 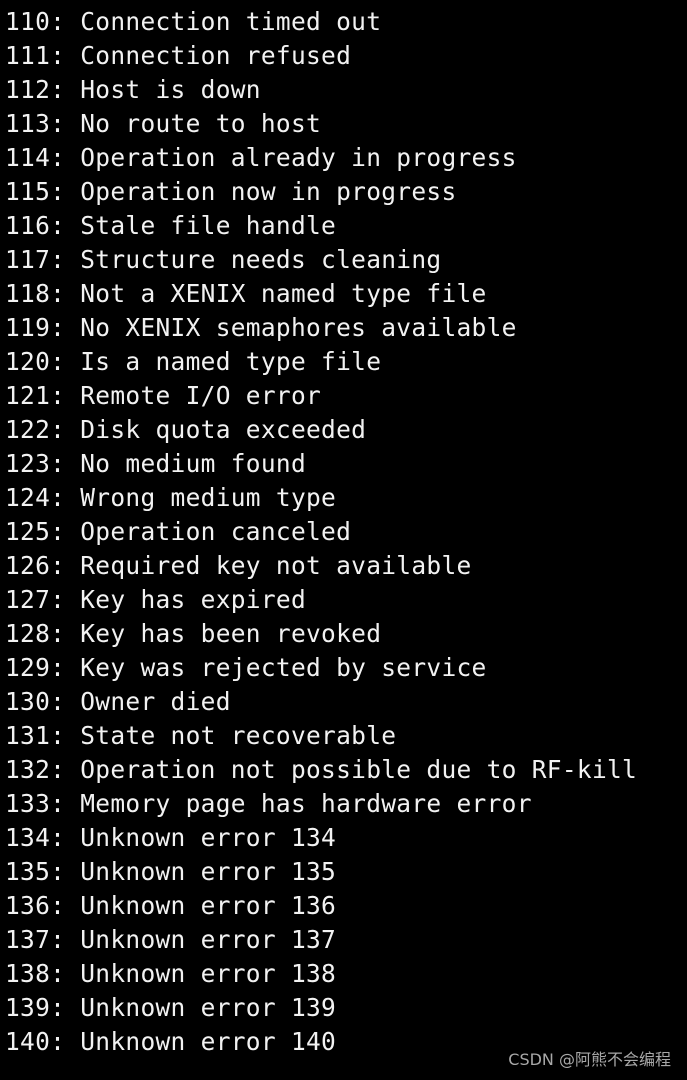 What do you see at coordinates (246, 667) in the screenshot?
I see `terminal-line: 129: Key was rejected by service` at bounding box center [246, 667].